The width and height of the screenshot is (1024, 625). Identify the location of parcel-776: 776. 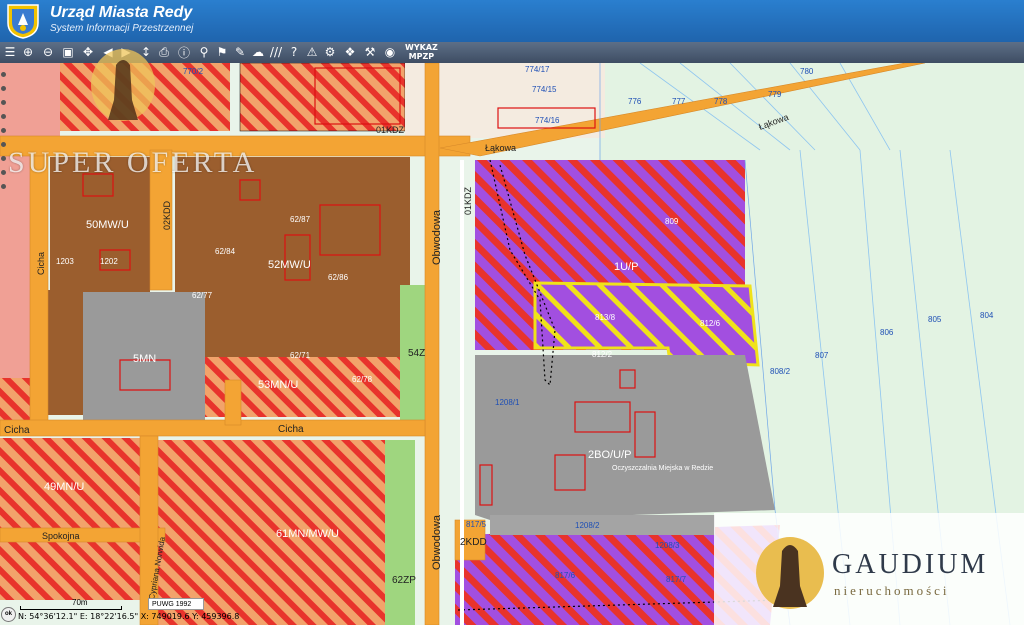
(635, 101).